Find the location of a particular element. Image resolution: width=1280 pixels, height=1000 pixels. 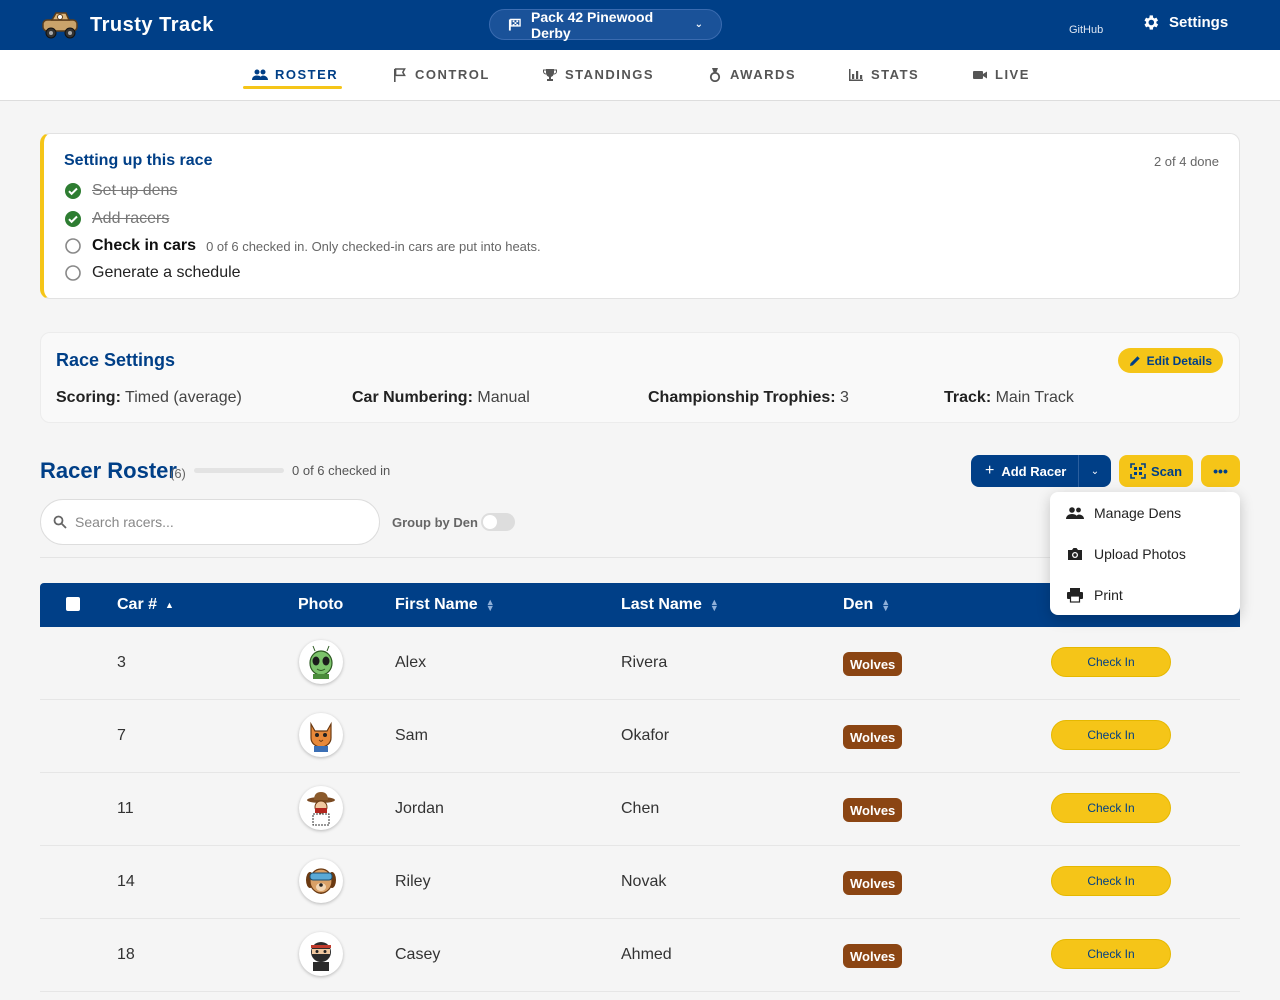

setting-car-numbering: Car Numbering: Manual is located at coordinates (441, 397).